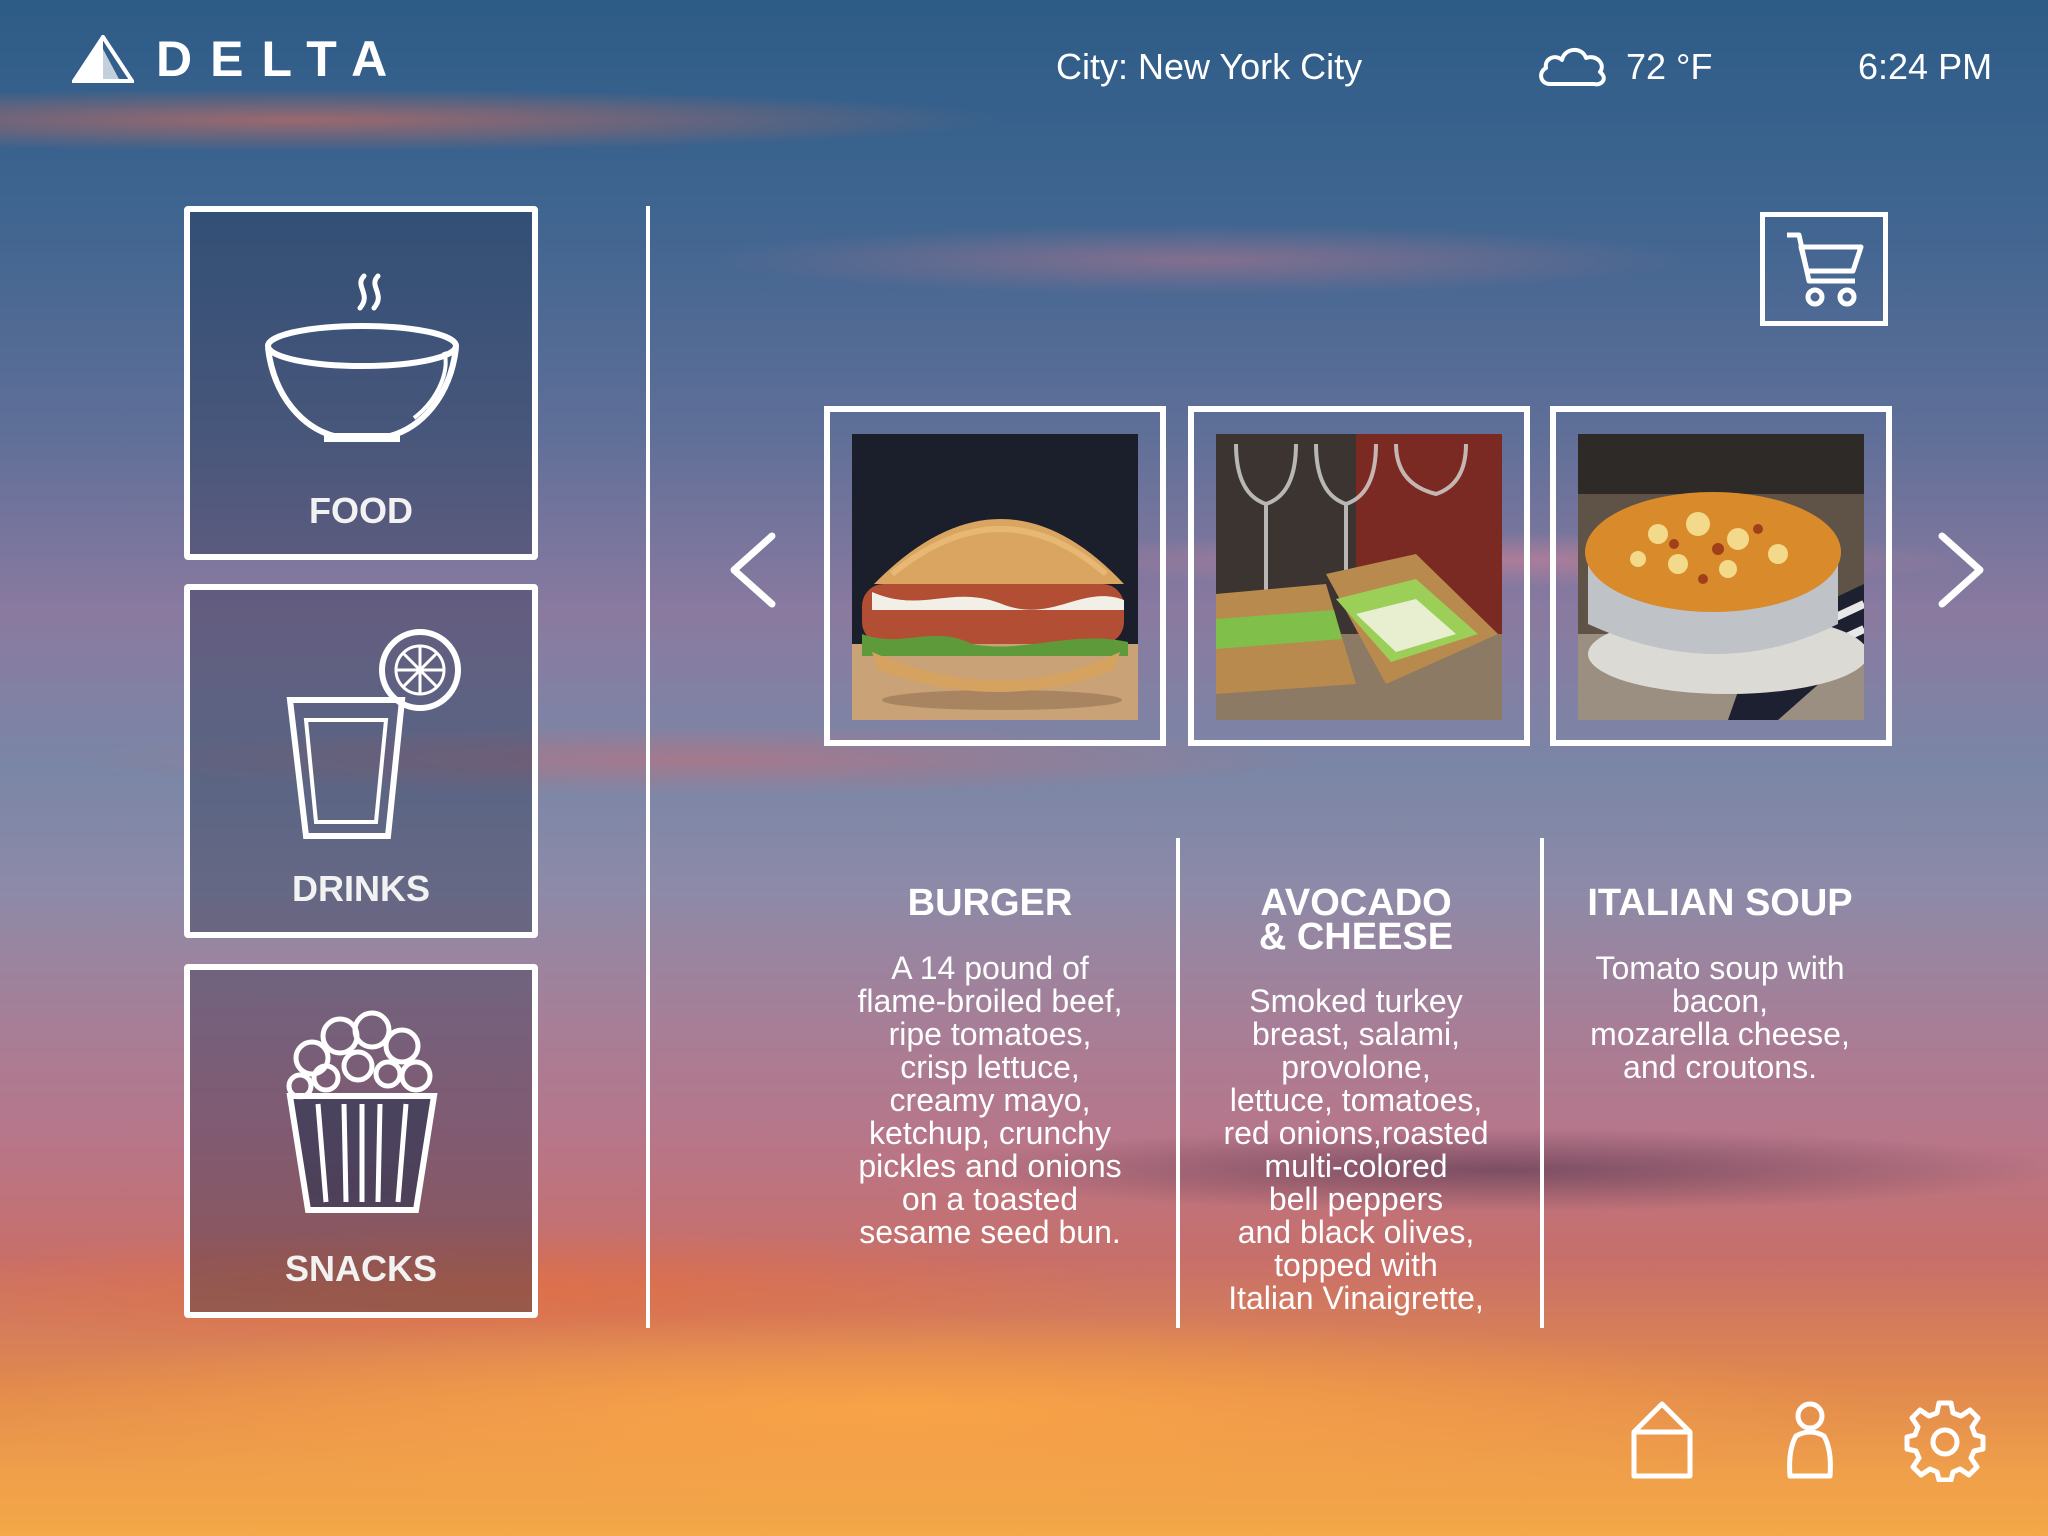 The image size is (2048, 1536). I want to click on burger-photo, so click(995, 577).